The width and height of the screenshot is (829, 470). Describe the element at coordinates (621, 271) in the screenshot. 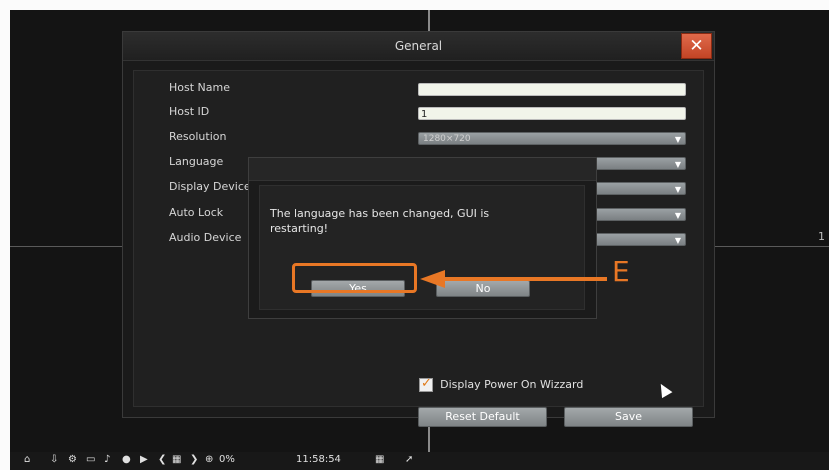

I see `annotation-letter: E` at that location.